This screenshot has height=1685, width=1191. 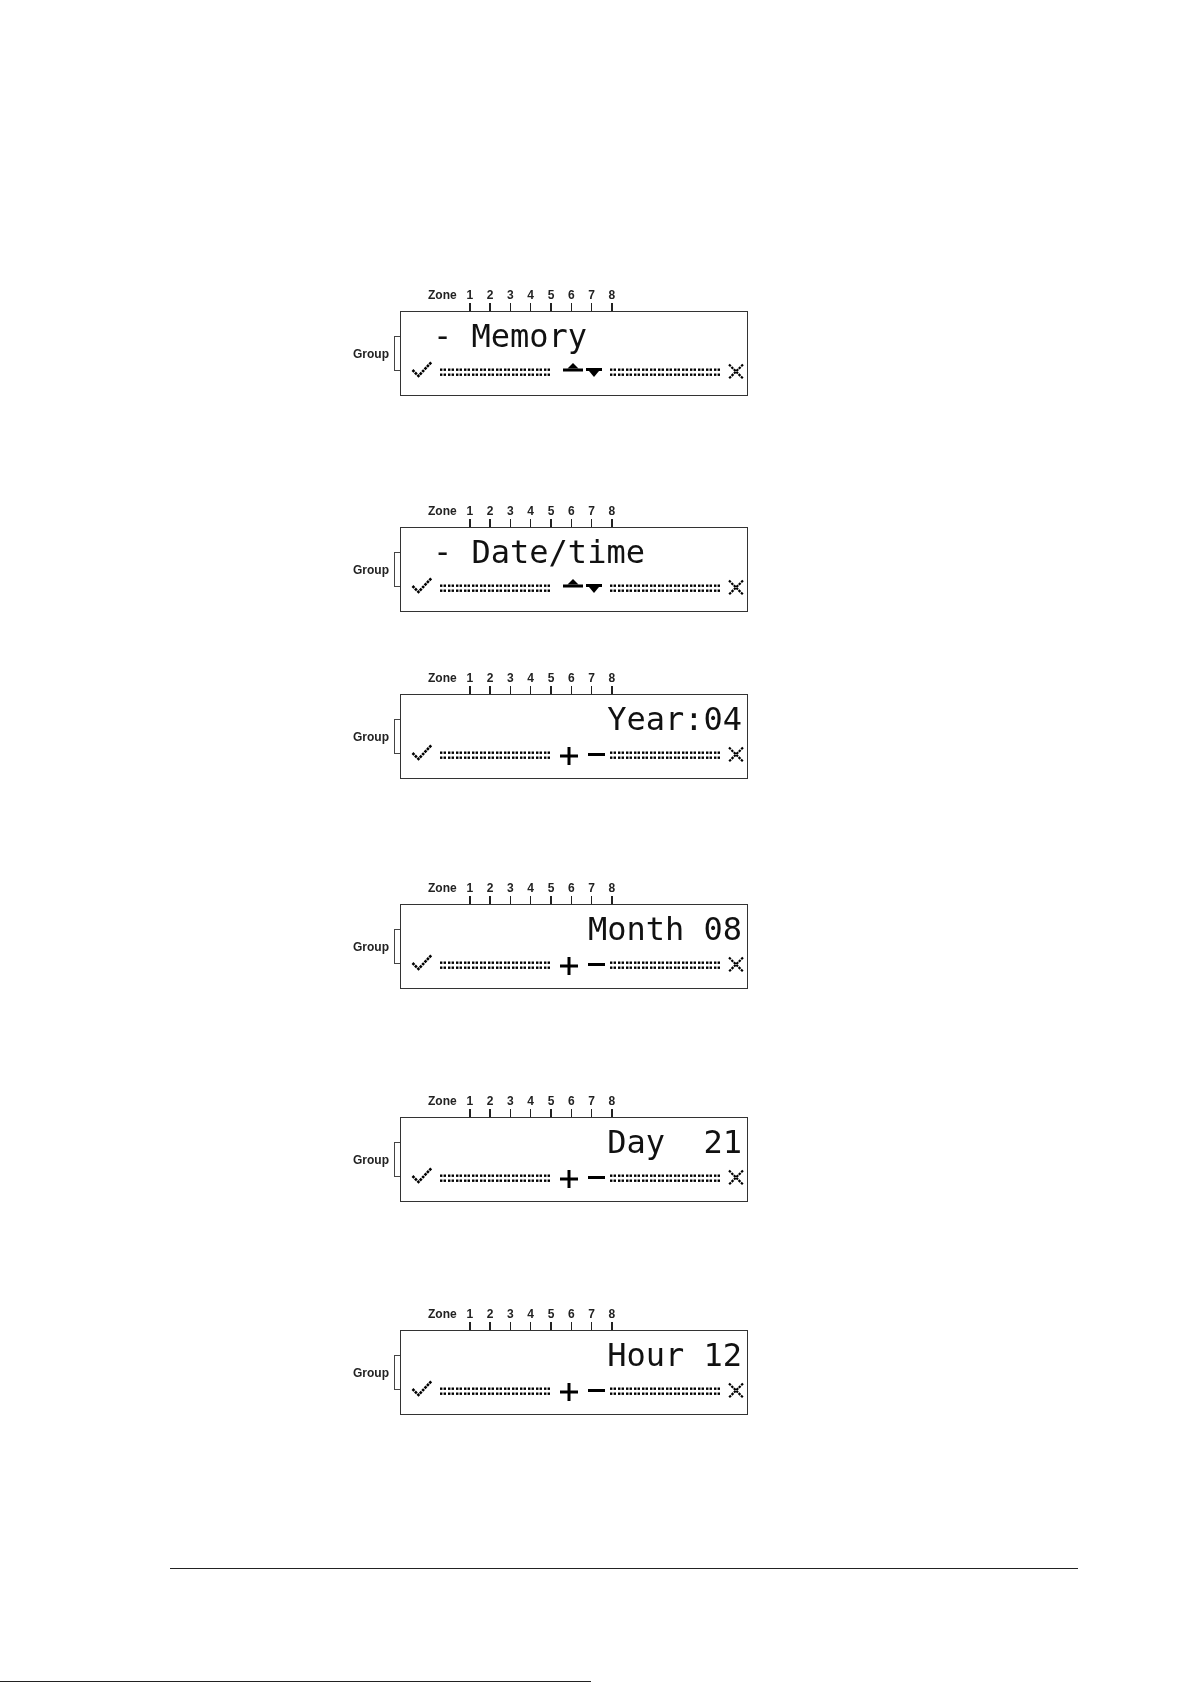 What do you see at coordinates (674, 1142) in the screenshot?
I see `display-text: Day 21` at bounding box center [674, 1142].